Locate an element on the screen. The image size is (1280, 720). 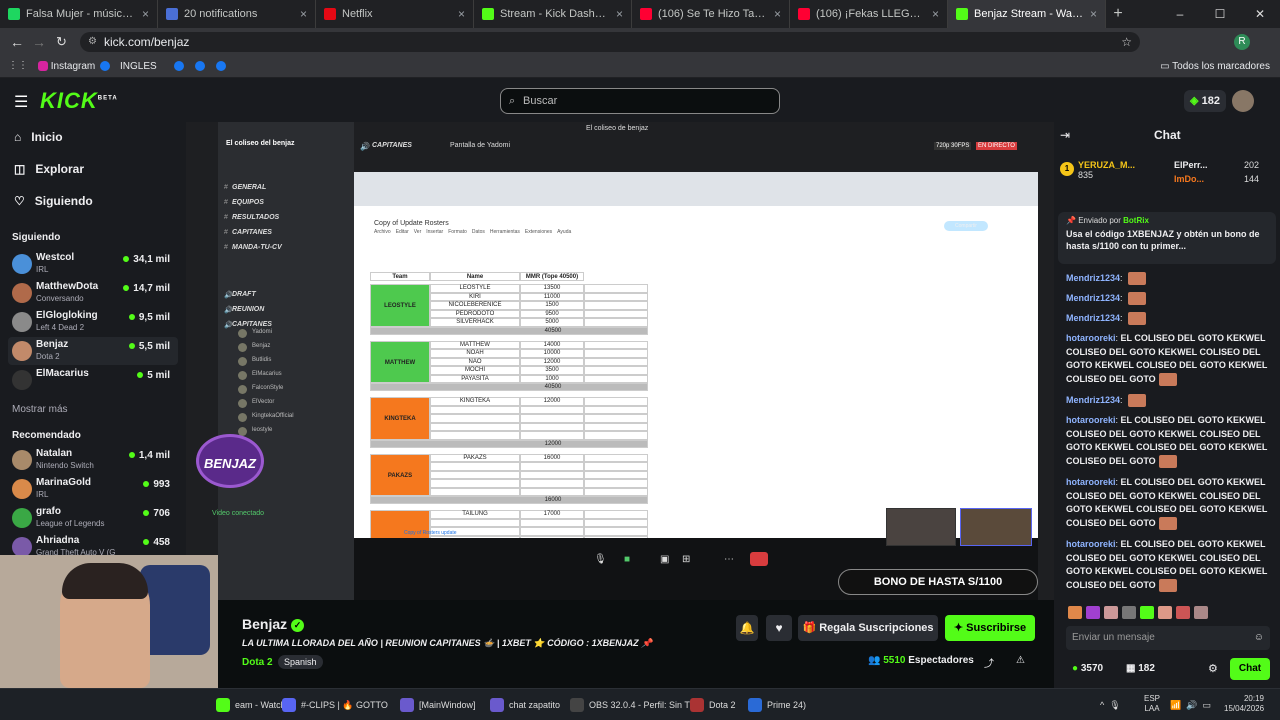
browser-tab: 20 notifications × is located at coordinates (237, 14).